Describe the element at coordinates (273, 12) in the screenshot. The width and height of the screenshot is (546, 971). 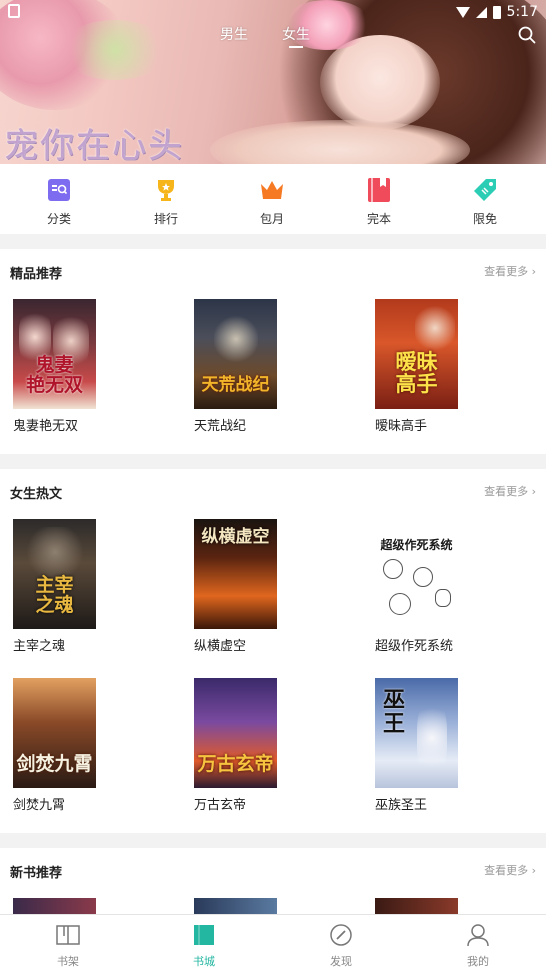
I see `status-bar: 5:17` at that location.